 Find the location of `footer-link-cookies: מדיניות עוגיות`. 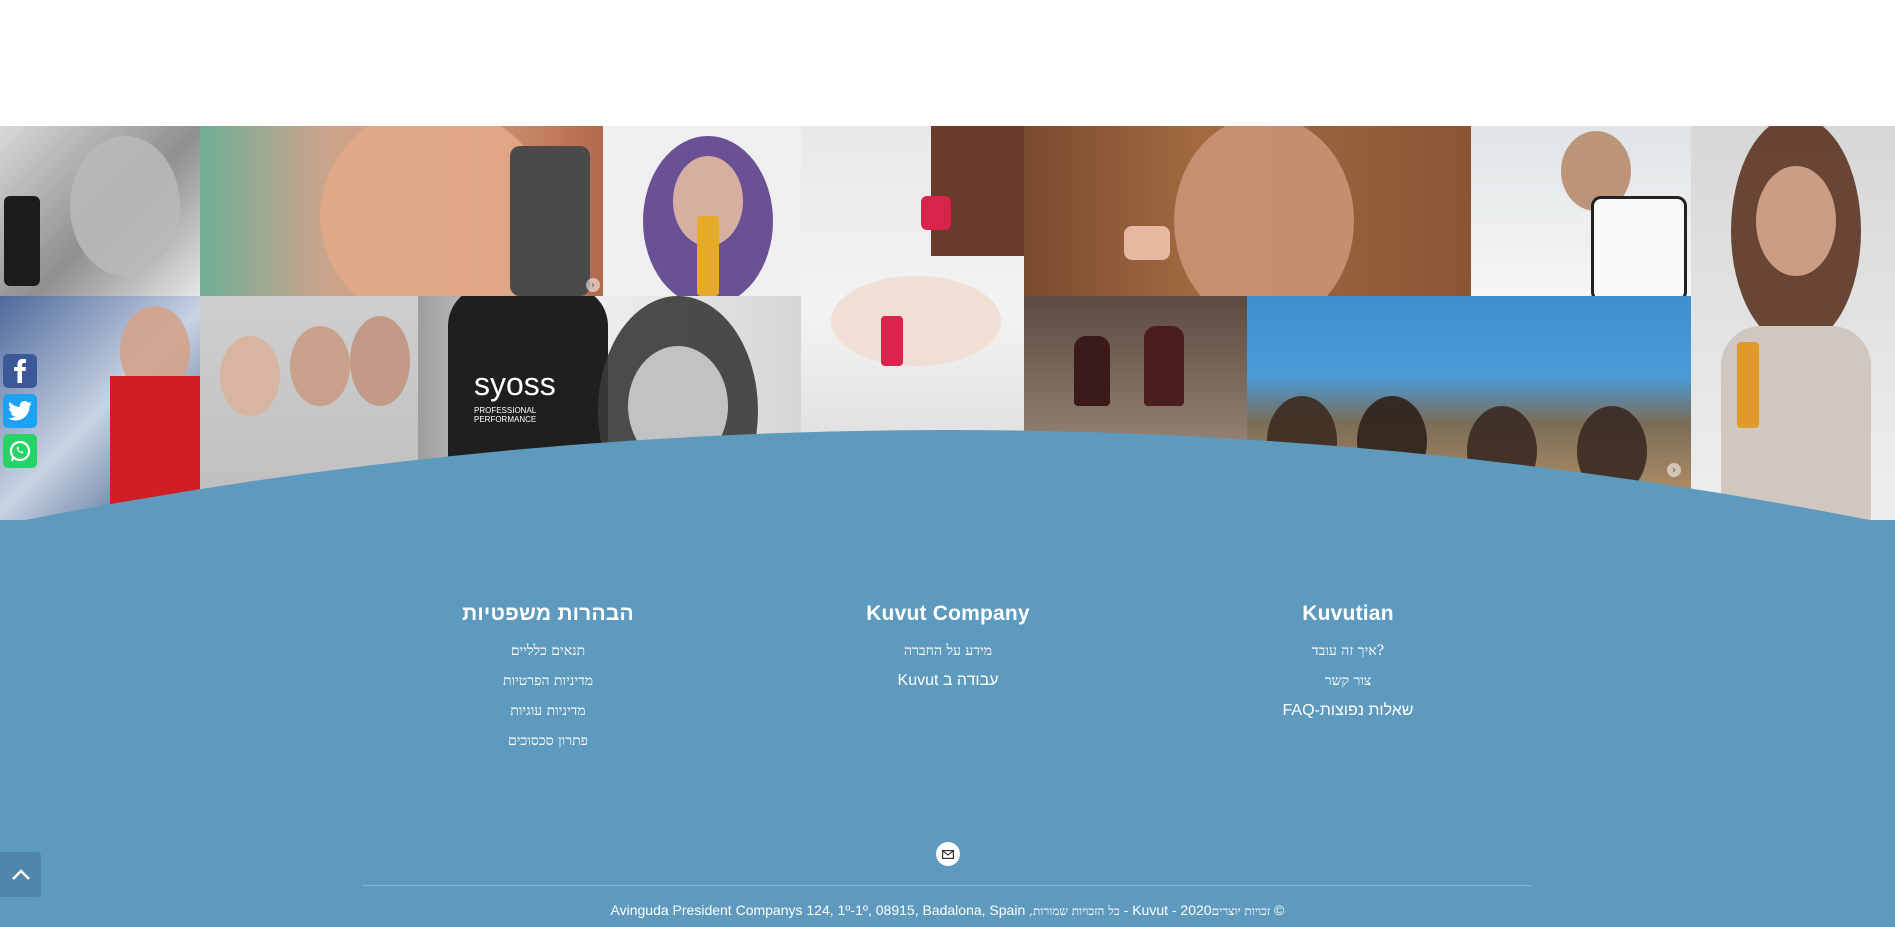

footer-link-cookies: מדיניות עוגיות is located at coordinates (548, 711).